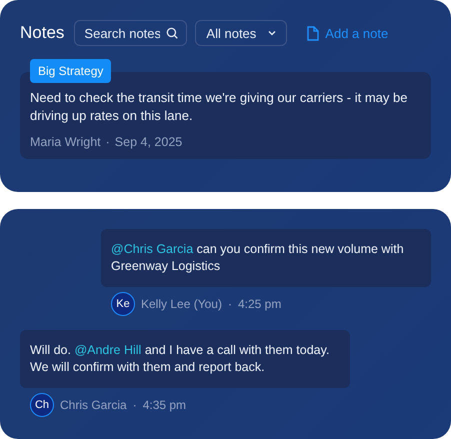  I want to click on mention-link: @Chris Garcia, so click(152, 249).